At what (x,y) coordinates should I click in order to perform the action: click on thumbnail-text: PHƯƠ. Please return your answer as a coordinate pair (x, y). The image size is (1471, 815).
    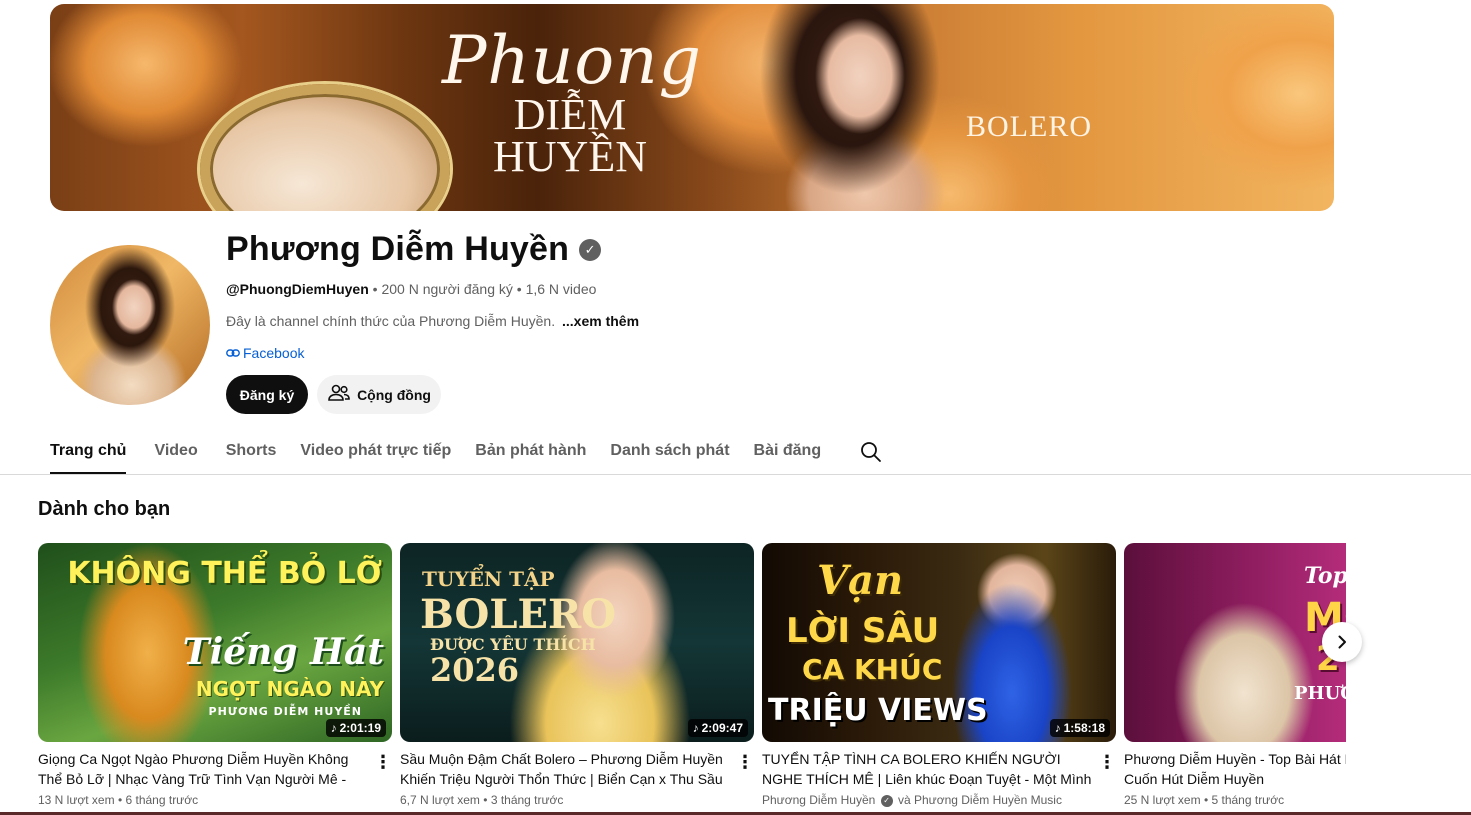
    Looking at the image, I should click on (1320, 693).